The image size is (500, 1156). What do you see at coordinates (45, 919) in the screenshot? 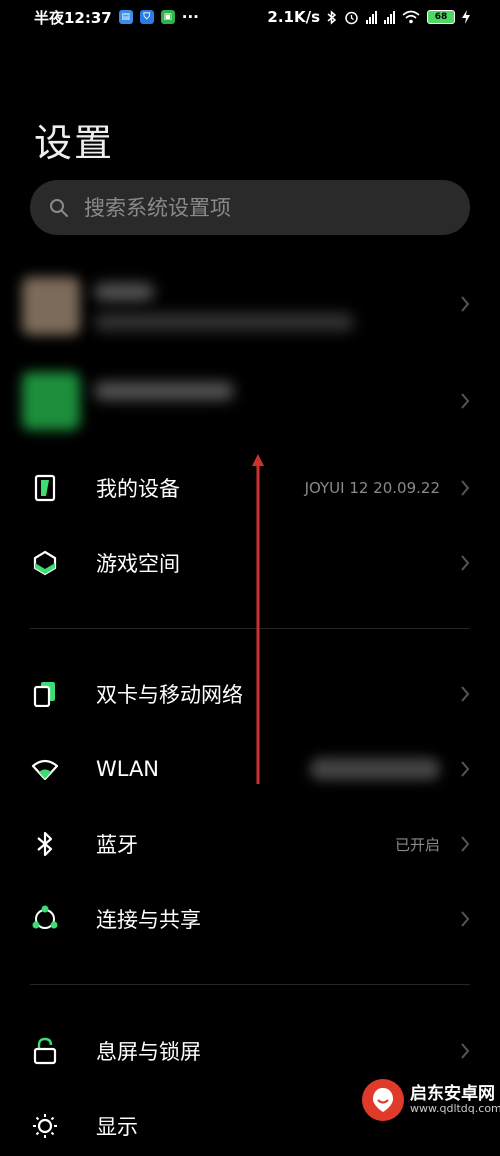
I see `connection-share-icon` at bounding box center [45, 919].